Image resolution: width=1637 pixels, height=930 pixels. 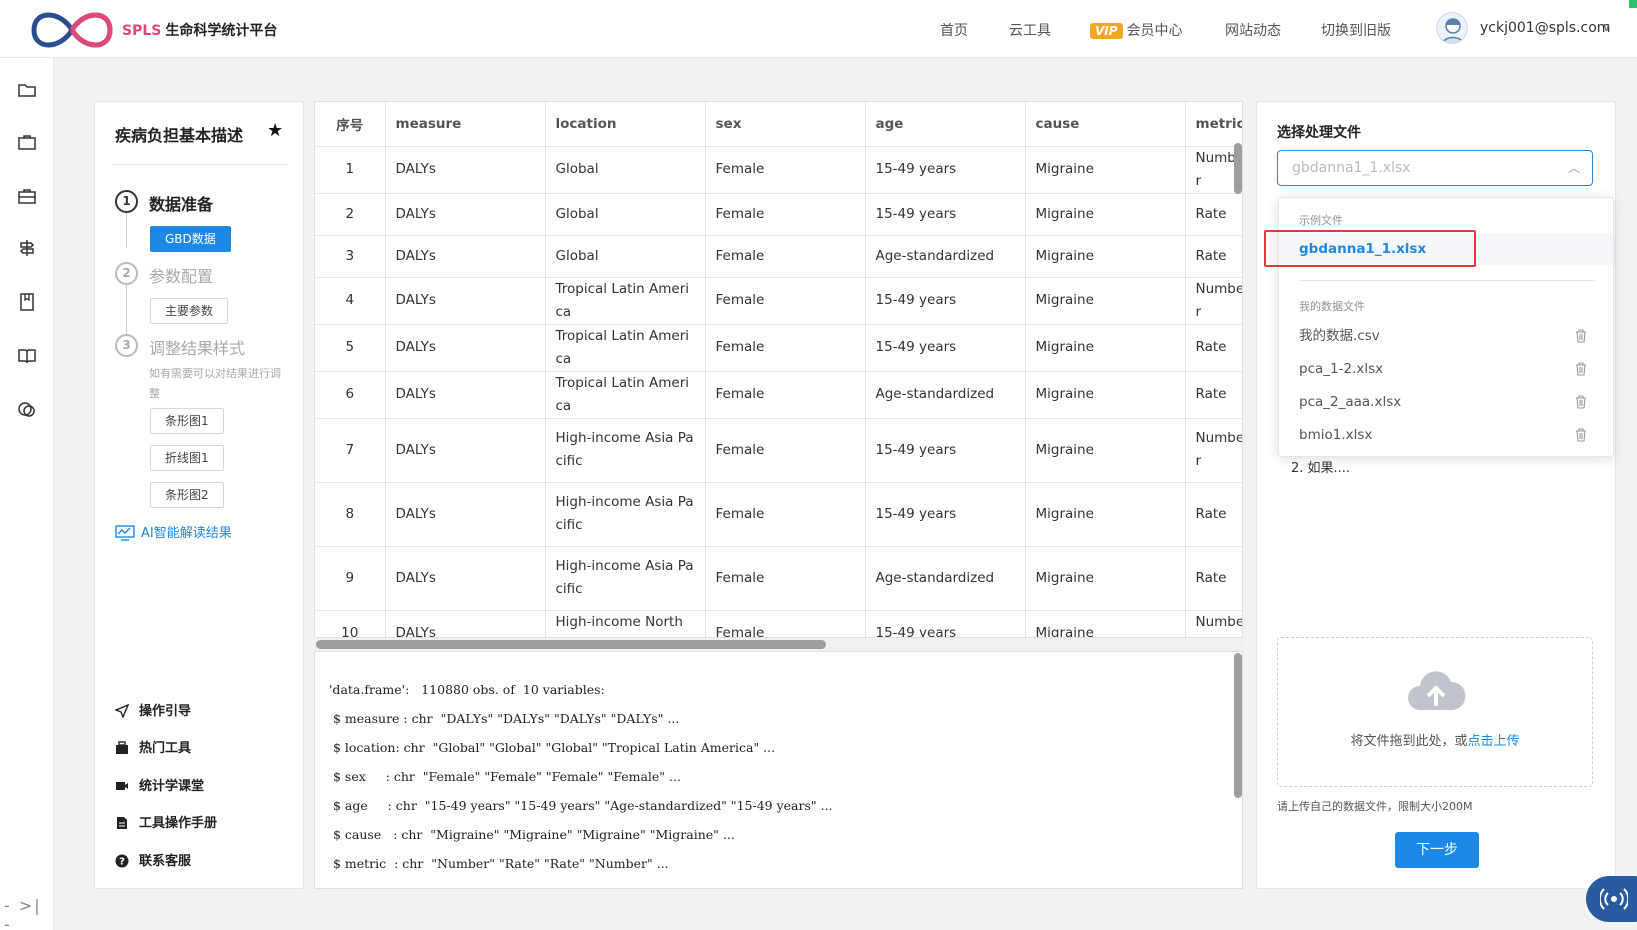 What do you see at coordinates (1606, 27) in the screenshot?
I see `chevron-down-icon: ∨` at bounding box center [1606, 27].